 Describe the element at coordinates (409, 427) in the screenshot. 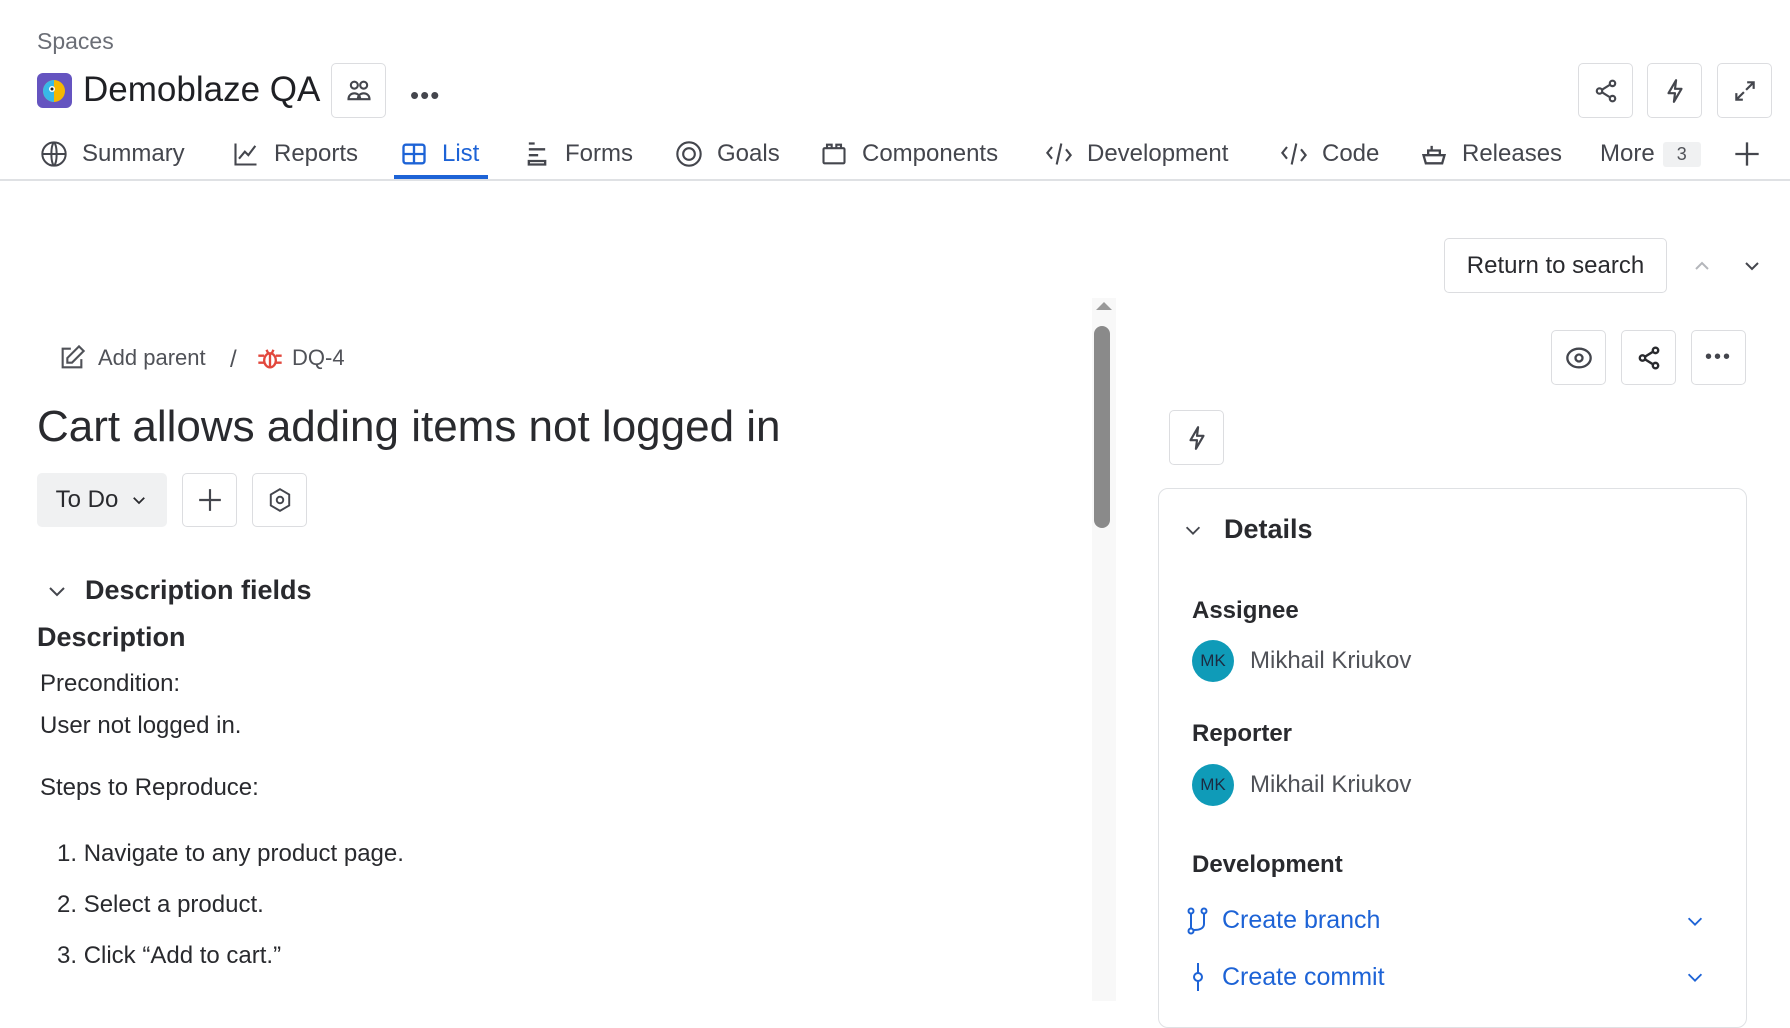

I see `issue-title: Cart allows adding items not logged in` at that location.